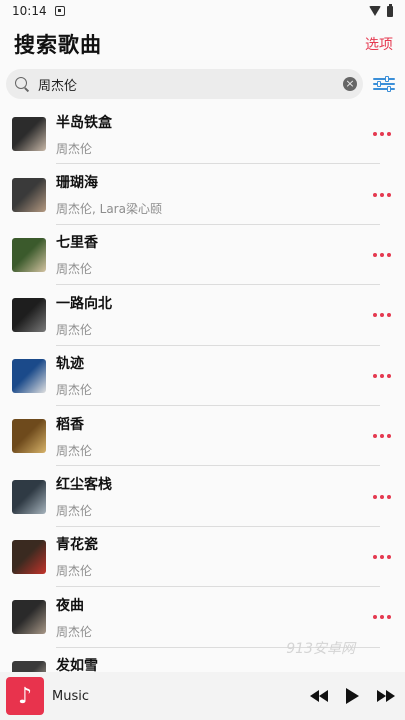 The image size is (405, 720). What do you see at coordinates (22, 84) in the screenshot?
I see `search-icon` at bounding box center [22, 84].